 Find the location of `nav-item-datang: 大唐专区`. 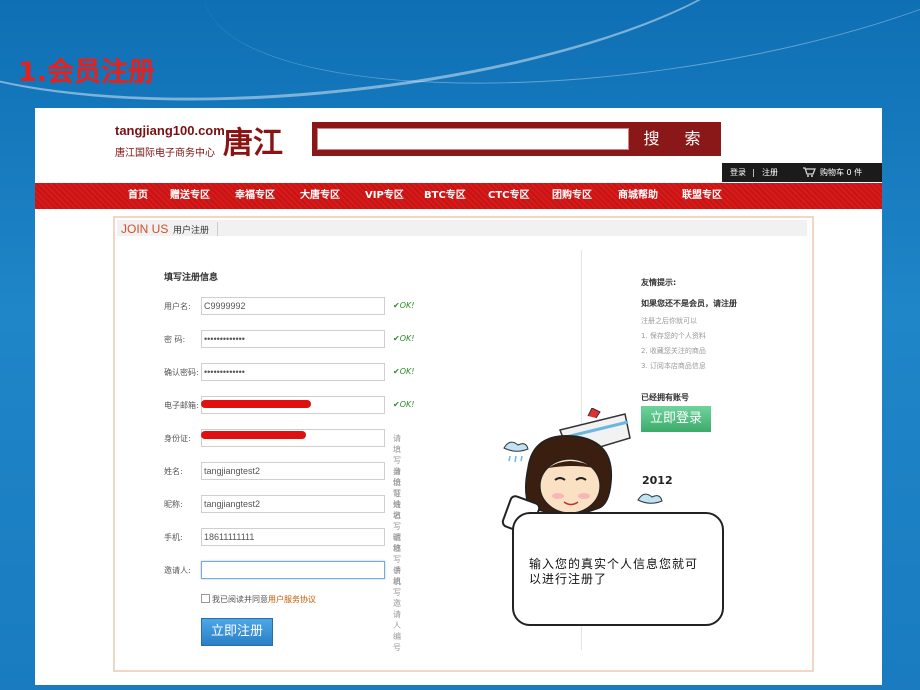

nav-item-datang: 大唐专区 is located at coordinates (320, 196).